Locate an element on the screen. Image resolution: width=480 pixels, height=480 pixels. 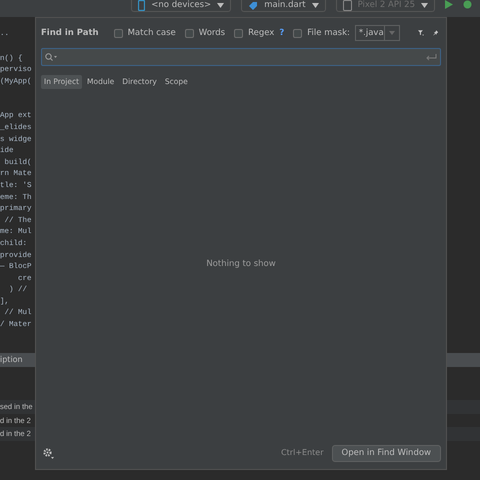
dialog-title: Find in Path is located at coordinates (70, 33).